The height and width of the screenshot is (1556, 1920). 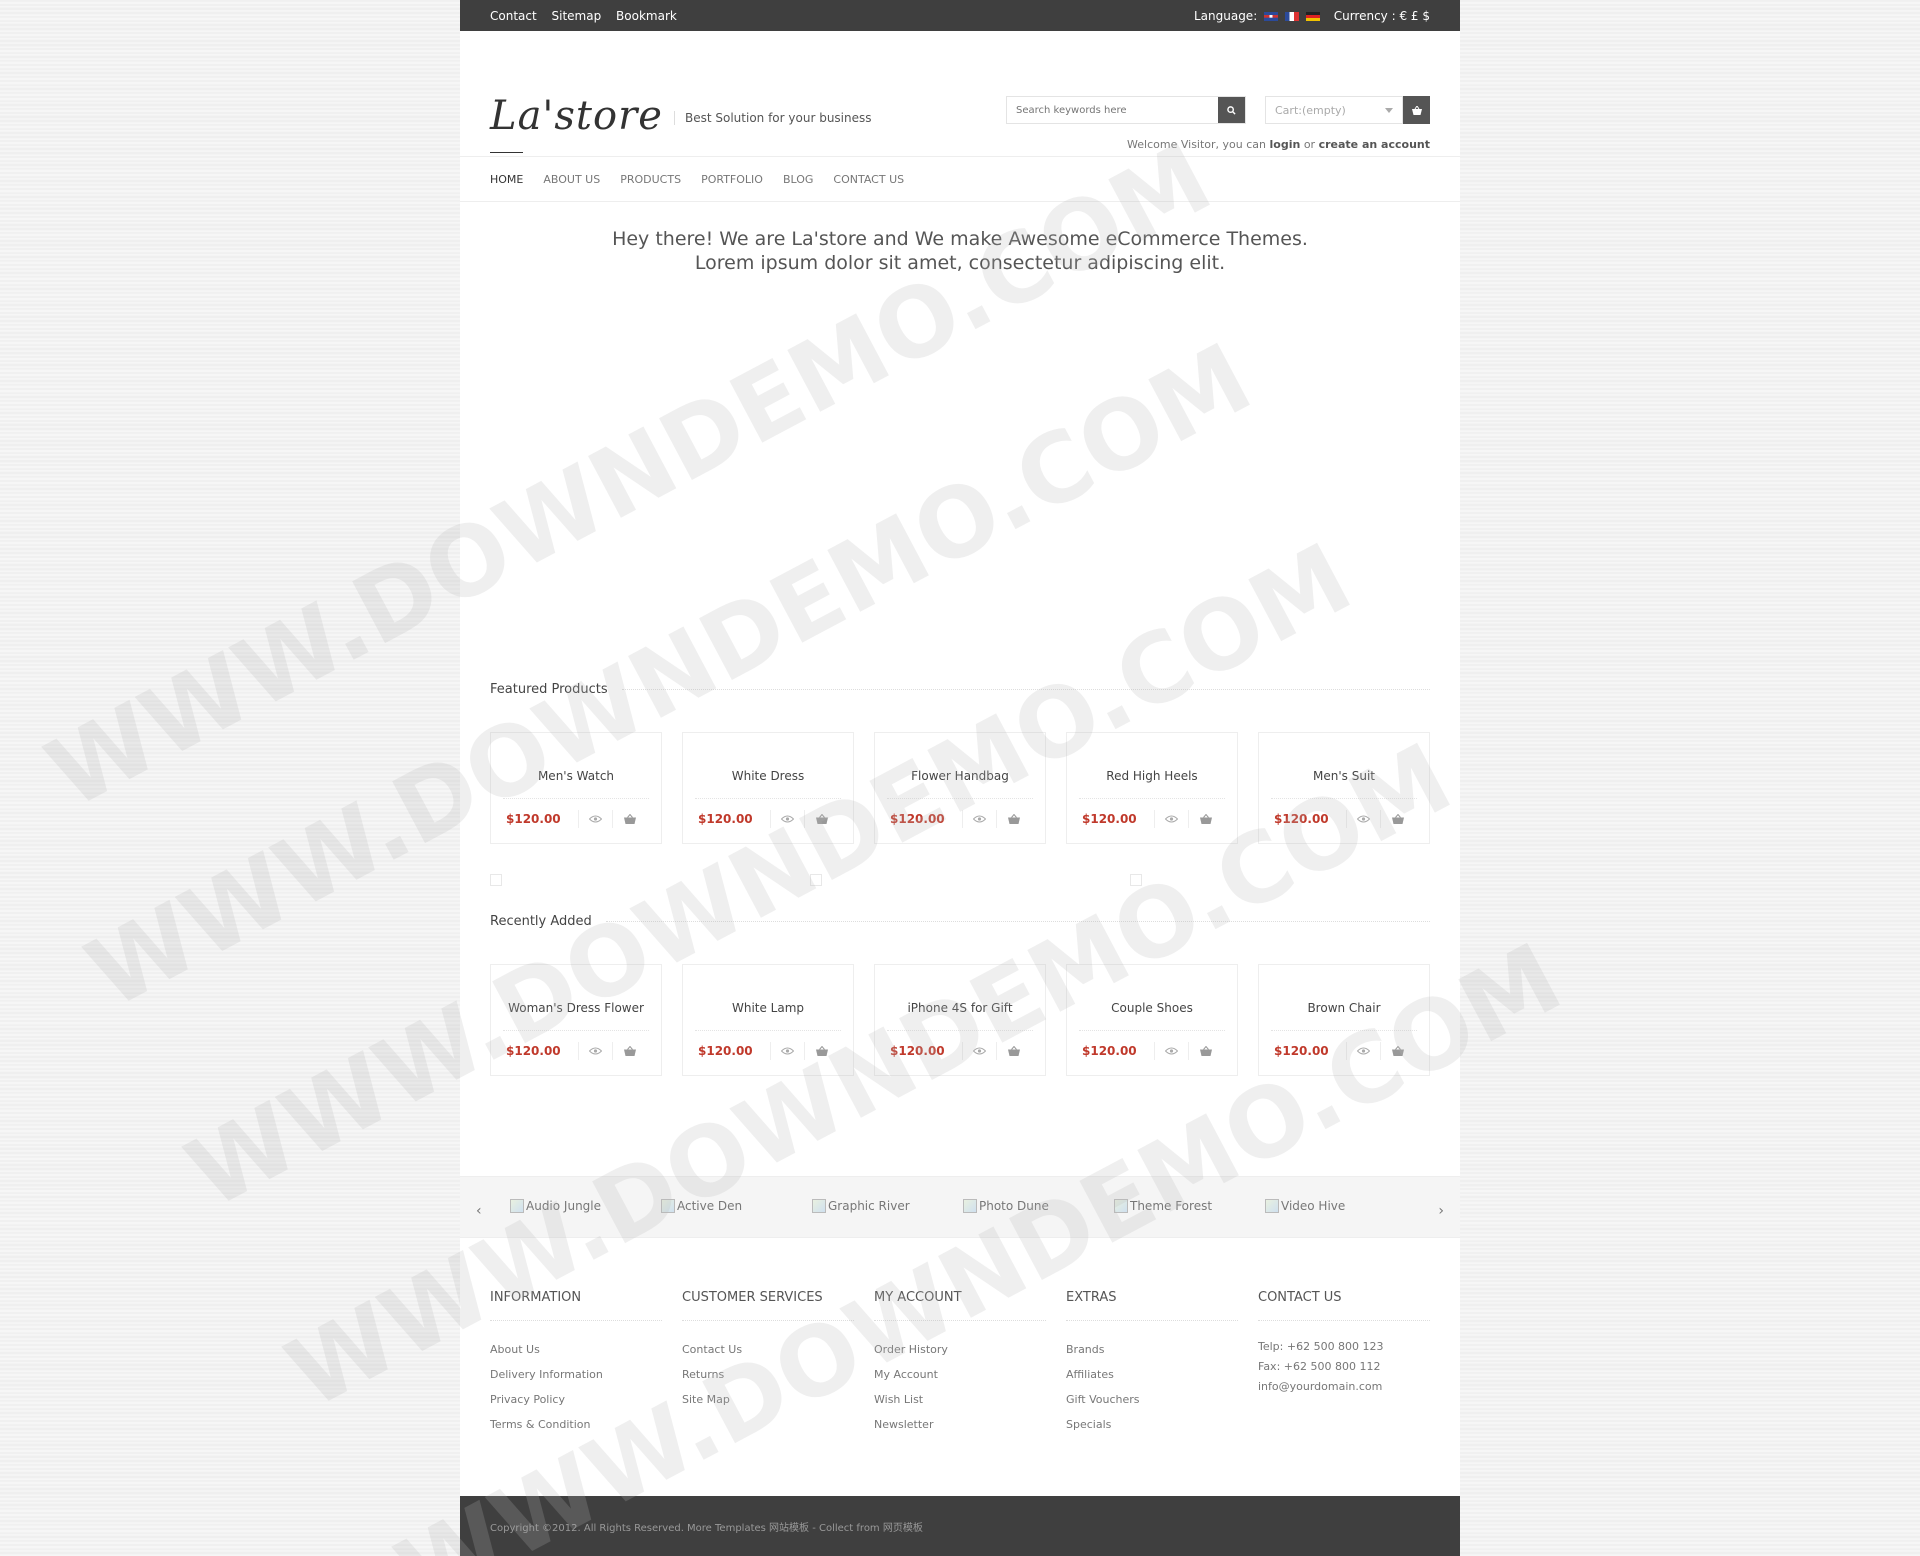 I want to click on footer-link: Wish List, so click(x=960, y=1399).